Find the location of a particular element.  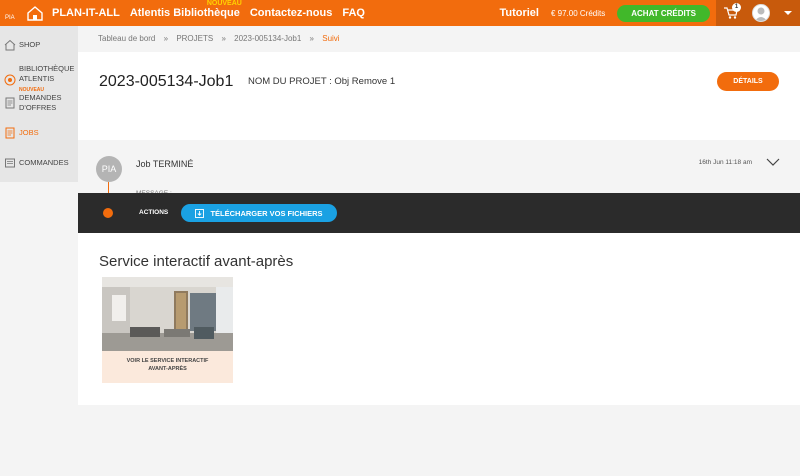

library-icon is located at coordinates (10, 79).